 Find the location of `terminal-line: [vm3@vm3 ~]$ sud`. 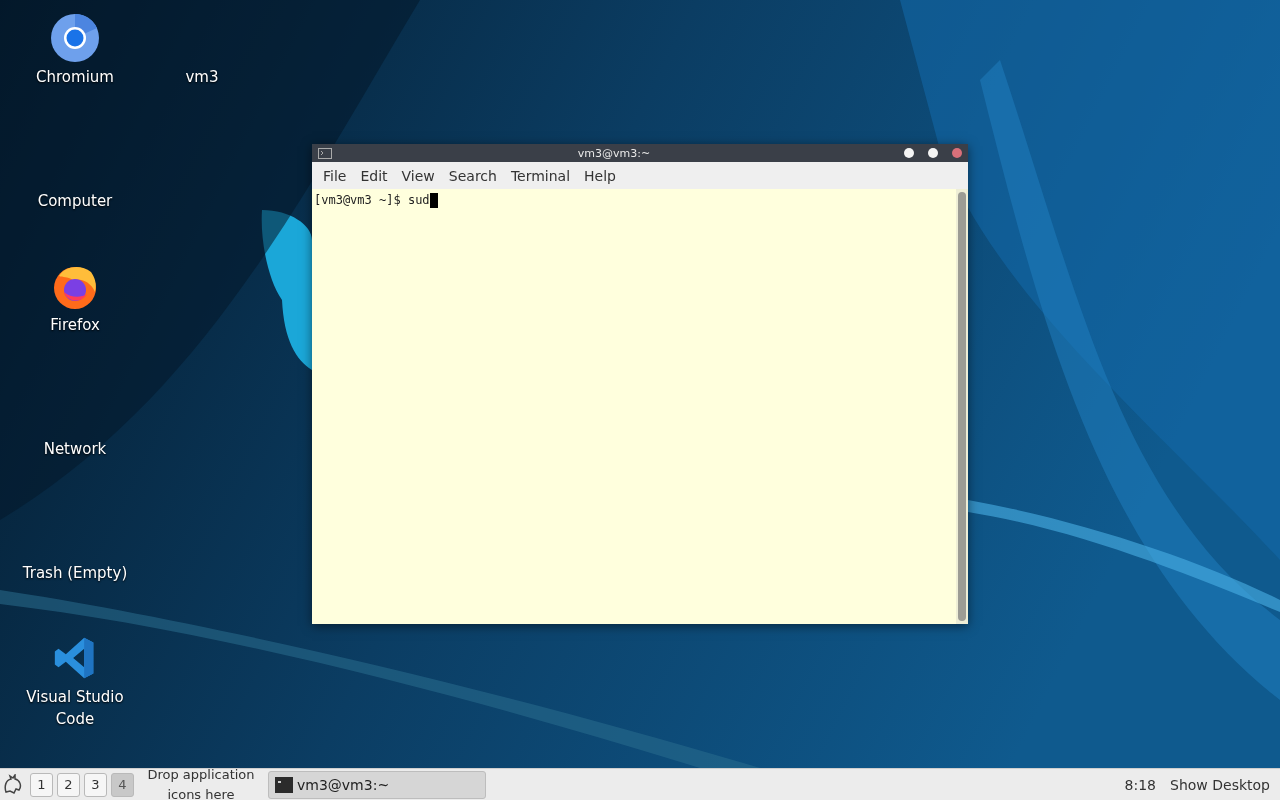

terminal-line: [vm3@vm3 ~]$ sud is located at coordinates (372, 200).